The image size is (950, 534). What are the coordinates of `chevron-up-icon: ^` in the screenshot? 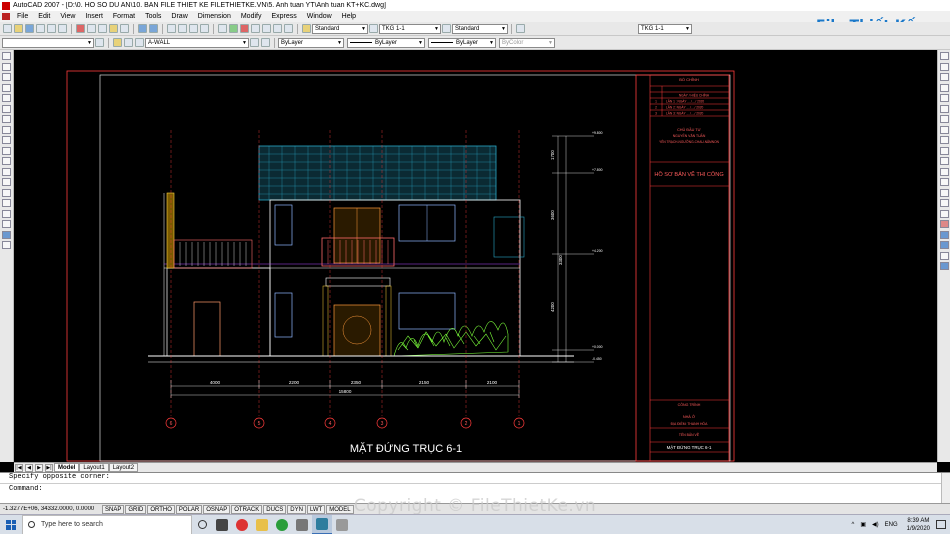 It's located at (853, 525).